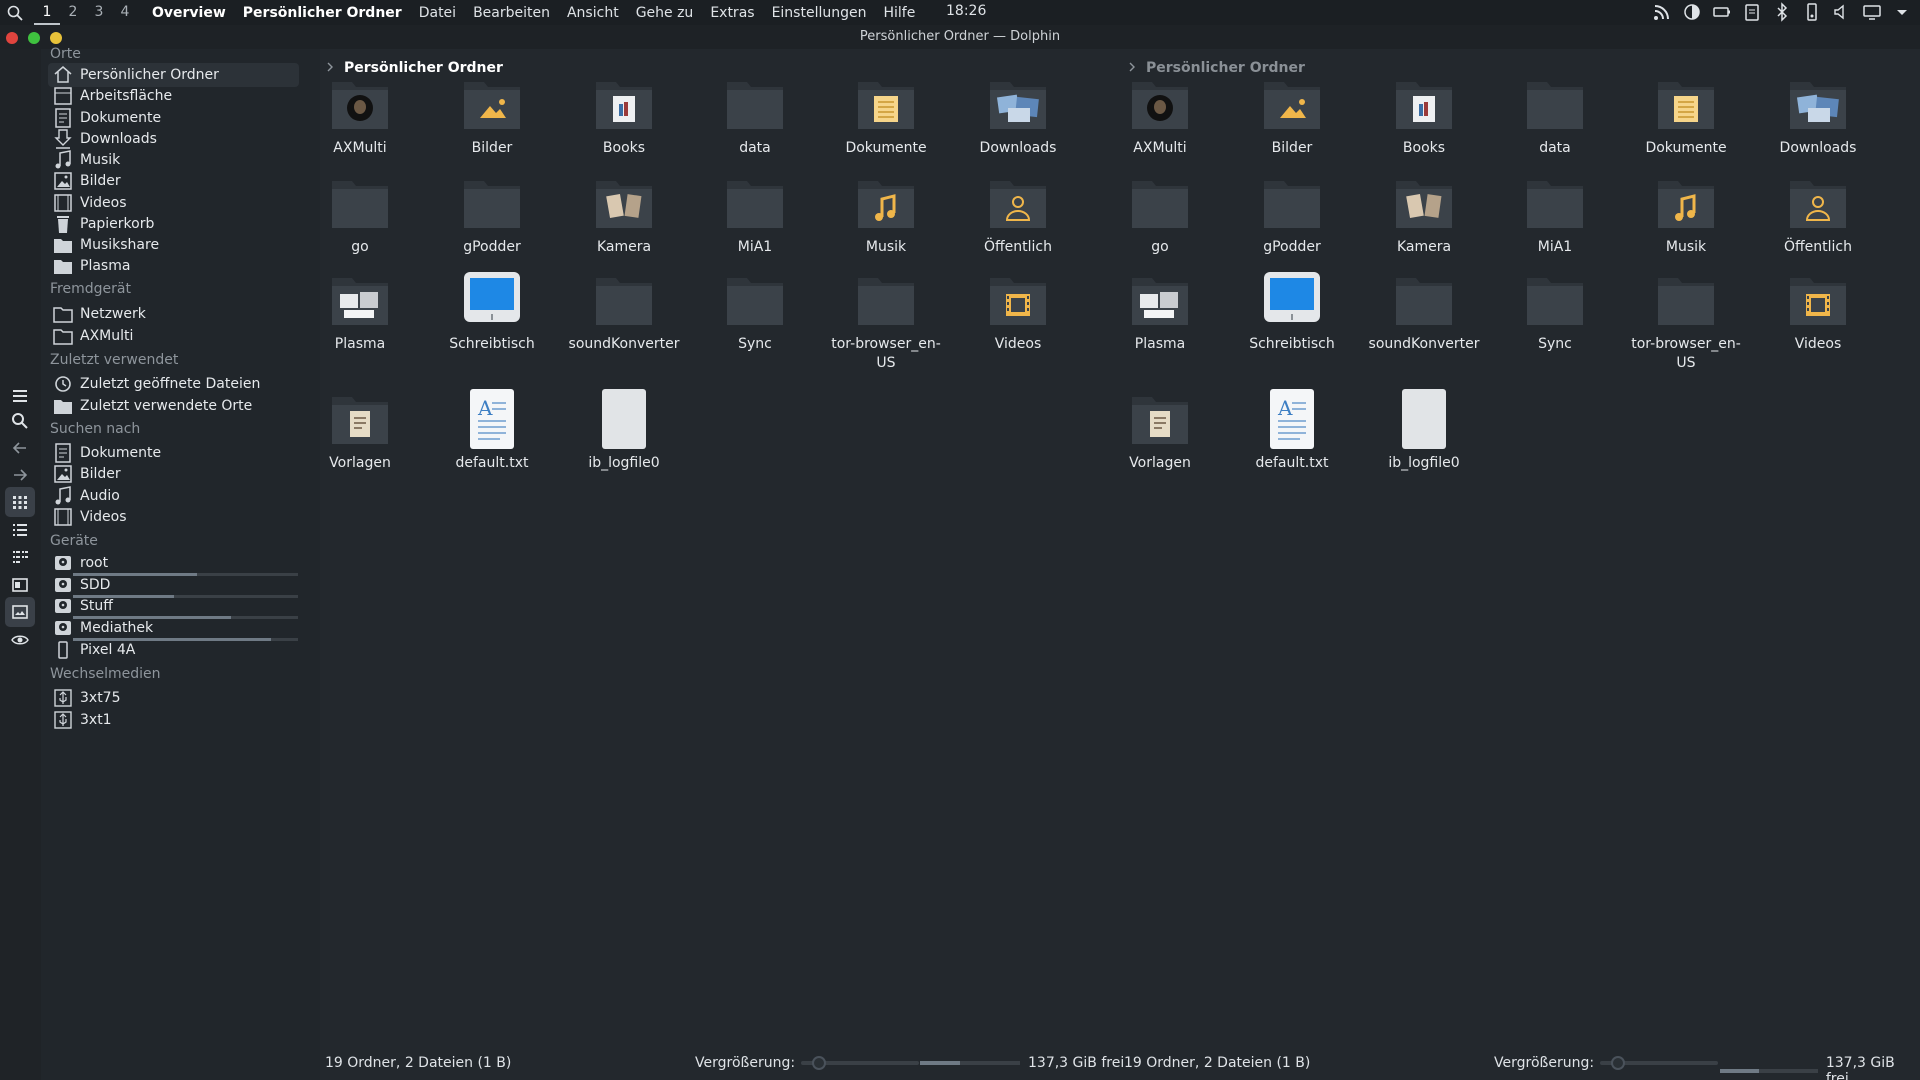 The height and width of the screenshot is (1080, 1920). I want to click on sidebar-item: 3xt75, so click(173, 698).